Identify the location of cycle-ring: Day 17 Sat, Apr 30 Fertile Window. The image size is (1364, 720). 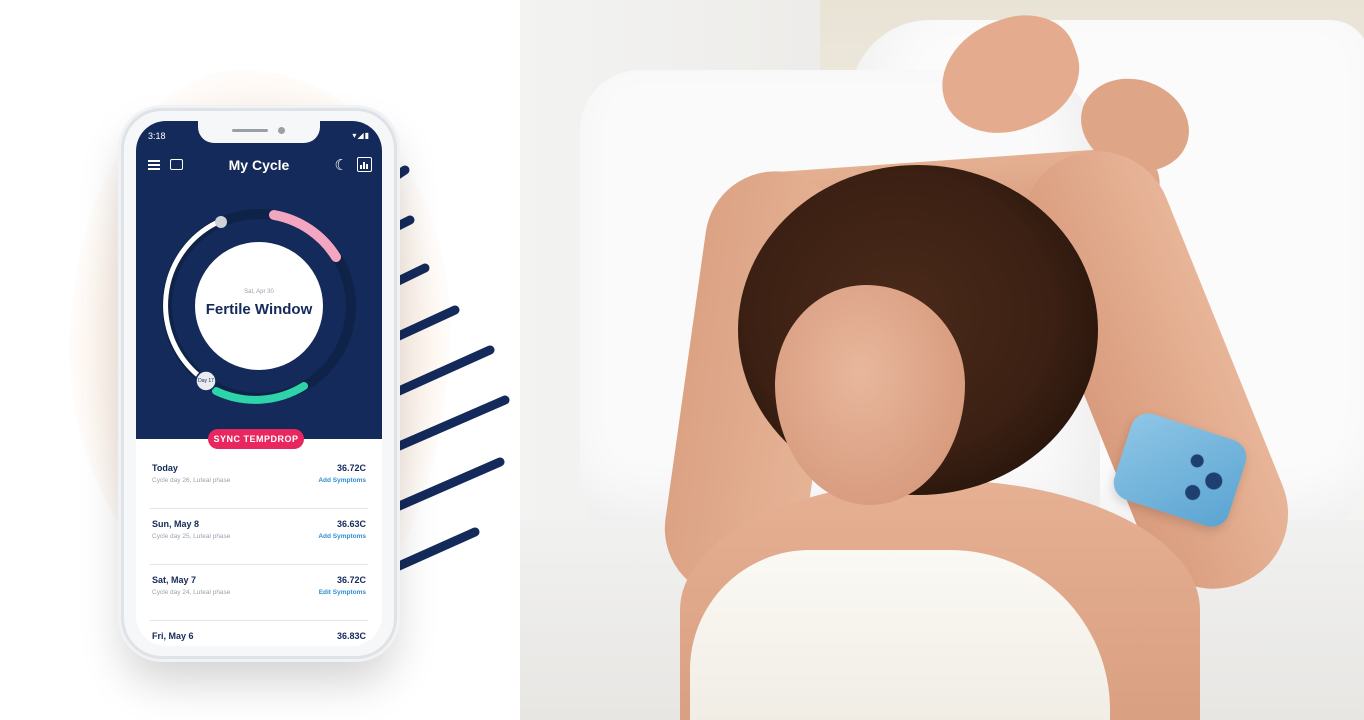
(259, 306).